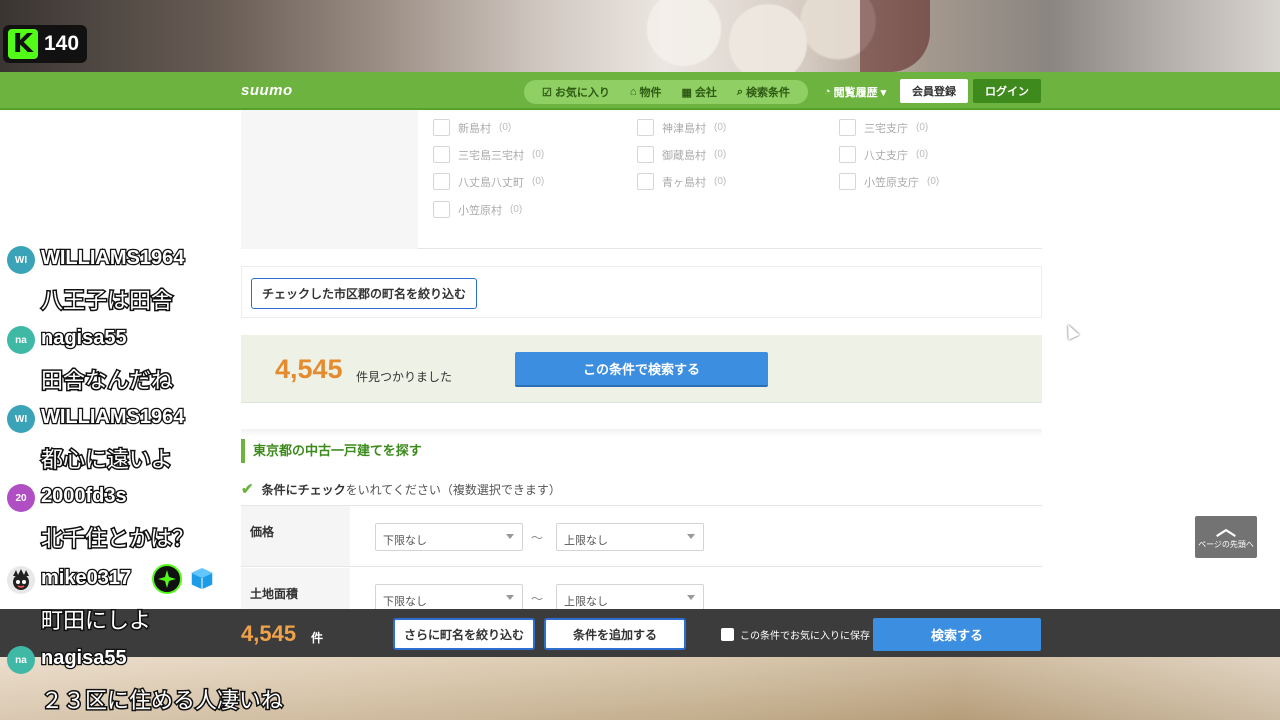  I want to click on page-top-button: ︿ ページの先頭へ, so click(1226, 537).